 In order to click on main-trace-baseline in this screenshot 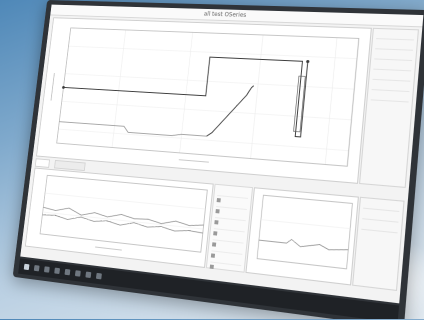, I will do `click(133, 130)`.